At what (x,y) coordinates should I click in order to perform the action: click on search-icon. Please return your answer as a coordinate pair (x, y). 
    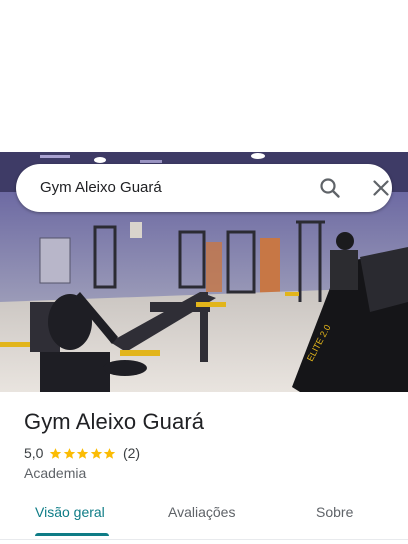
    Looking at the image, I should click on (330, 188).